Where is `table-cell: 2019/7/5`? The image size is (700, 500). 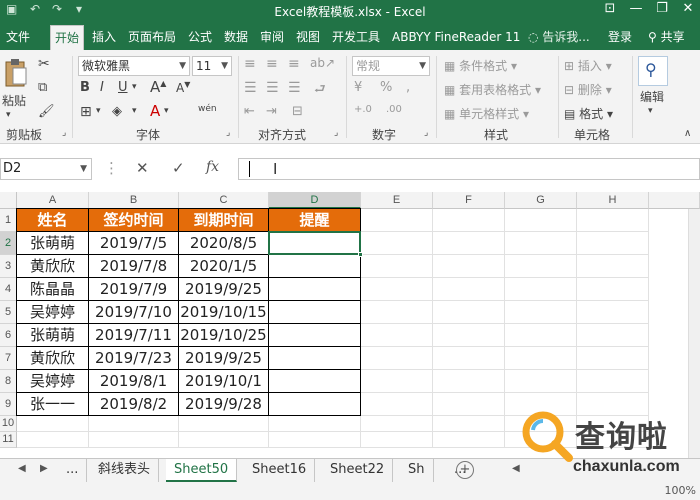 table-cell: 2019/7/5 is located at coordinates (134, 243).